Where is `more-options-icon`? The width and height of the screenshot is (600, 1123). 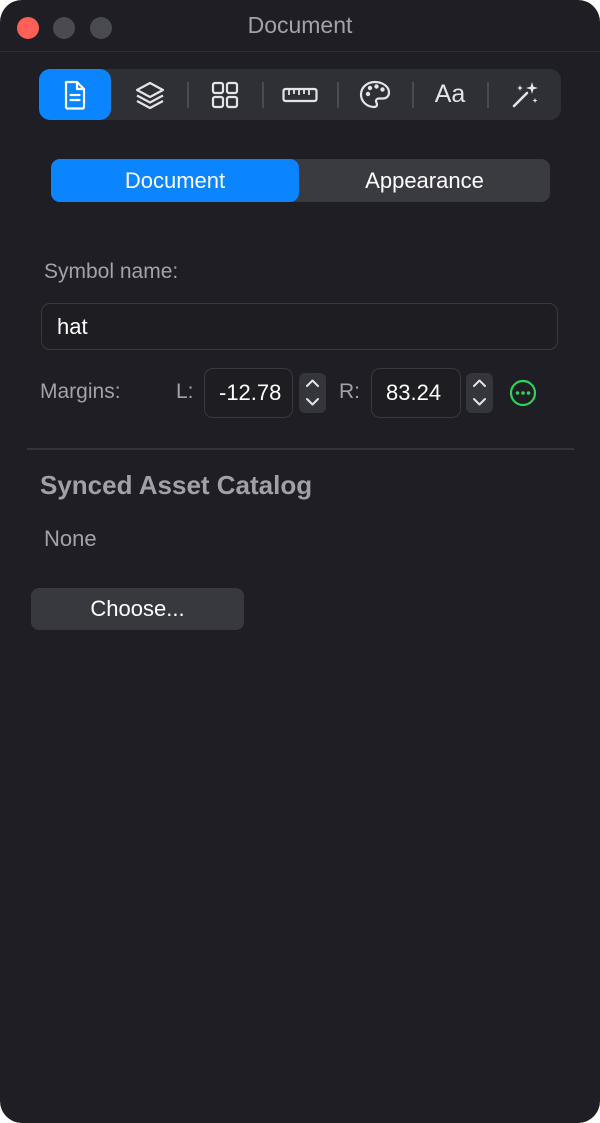
more-options-icon is located at coordinates (523, 393).